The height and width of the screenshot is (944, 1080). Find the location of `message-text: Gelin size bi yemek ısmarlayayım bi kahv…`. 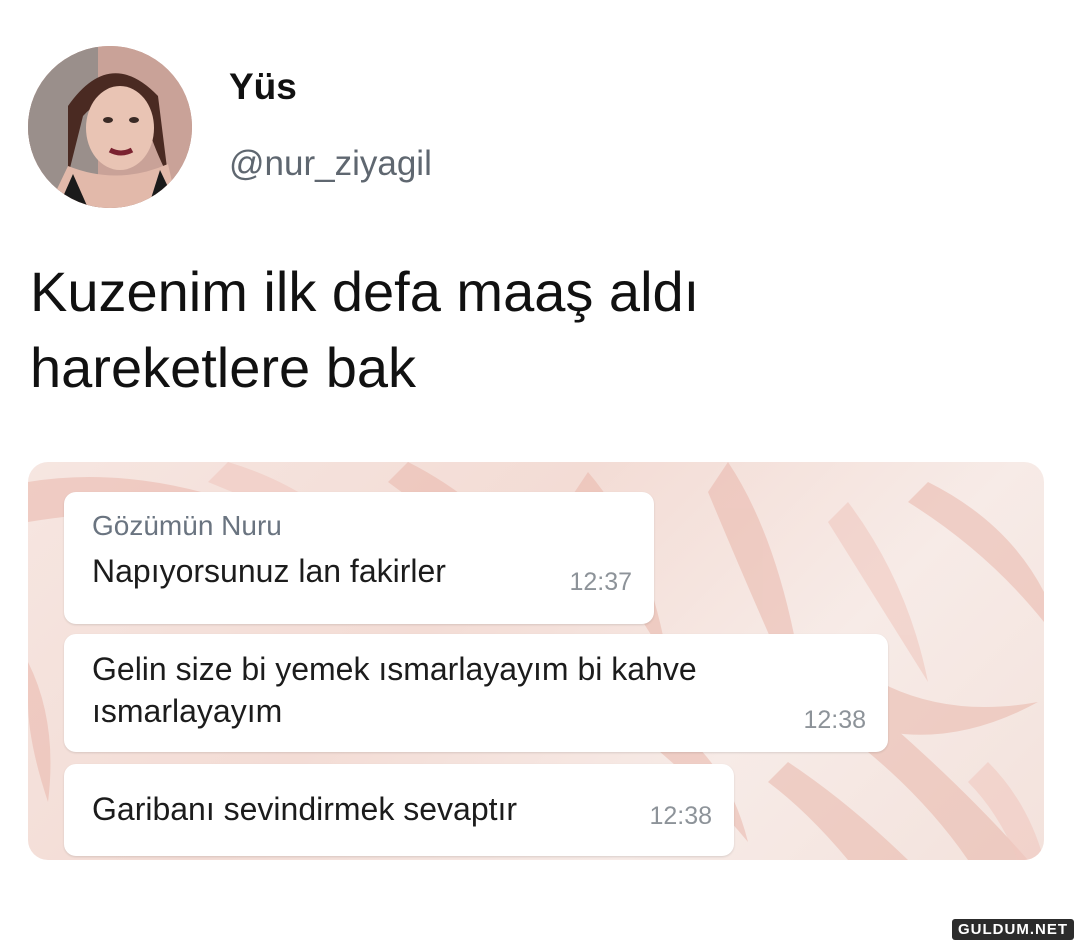

message-text: Gelin size bi yemek ısmarlayayım bi kahv… is located at coordinates (394, 690).